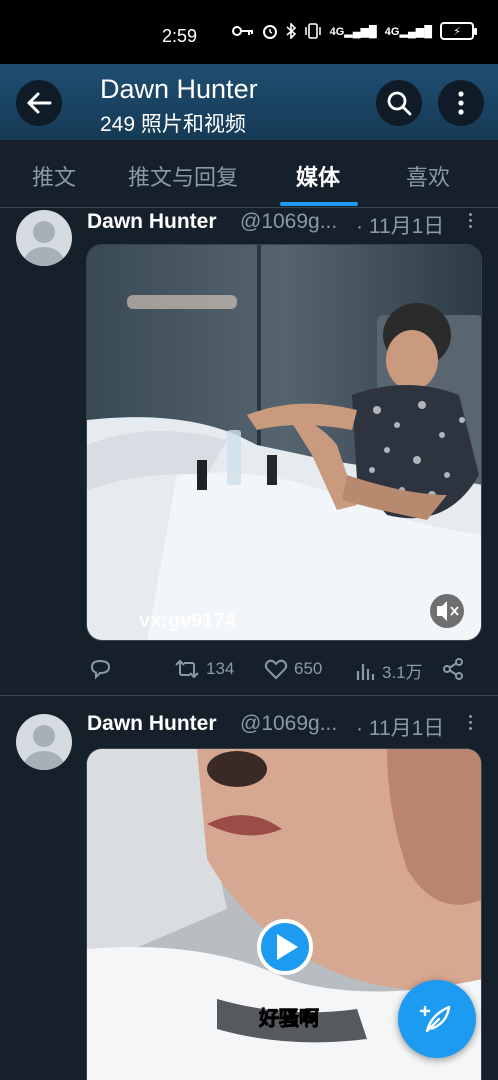 The width and height of the screenshot is (498, 1080). I want to click on retweet-icon, so click(187, 669).